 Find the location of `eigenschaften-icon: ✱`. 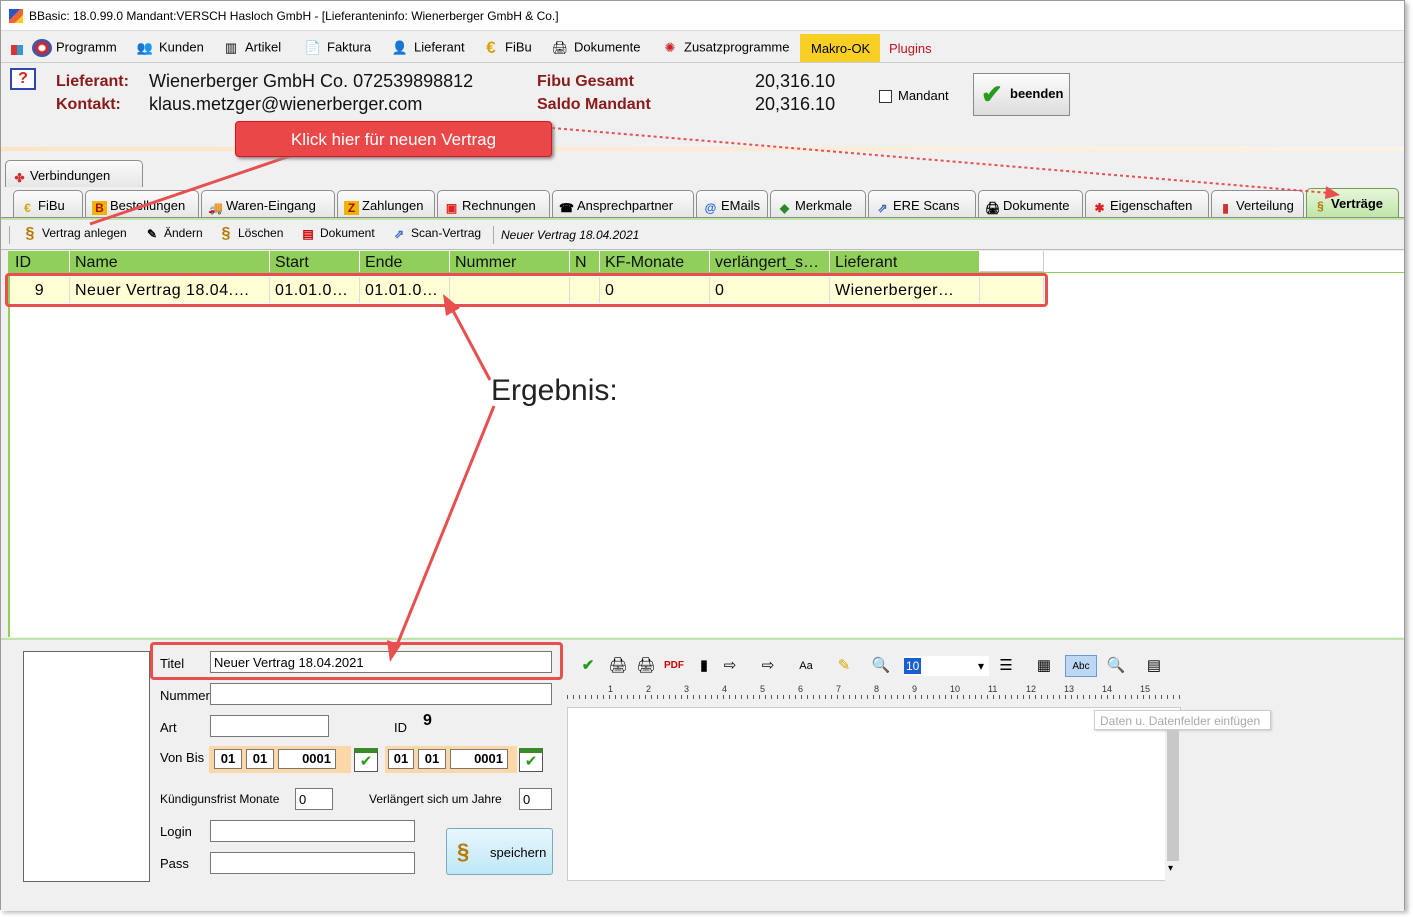

eigenschaften-icon: ✱ is located at coordinates (1099, 208).